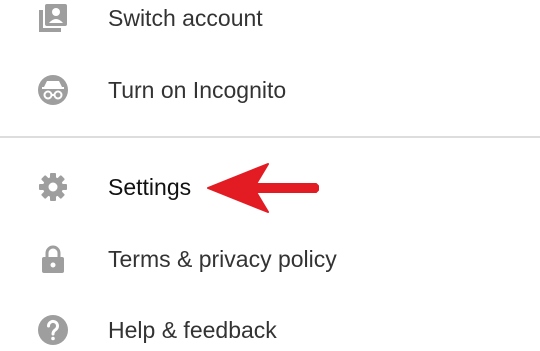 This screenshot has width=540, height=351. What do you see at coordinates (53, 330) in the screenshot?
I see `help-icon` at bounding box center [53, 330].